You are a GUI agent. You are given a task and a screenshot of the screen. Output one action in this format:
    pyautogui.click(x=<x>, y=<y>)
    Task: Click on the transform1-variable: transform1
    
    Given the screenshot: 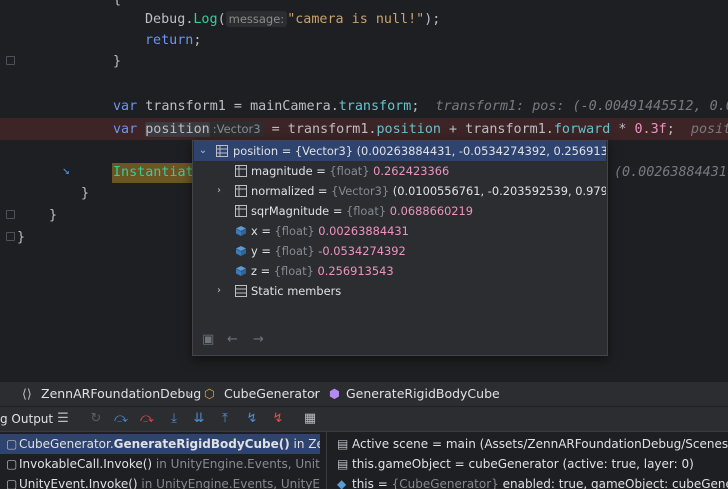 What is the action you would take?
    pyautogui.click(x=185, y=106)
    